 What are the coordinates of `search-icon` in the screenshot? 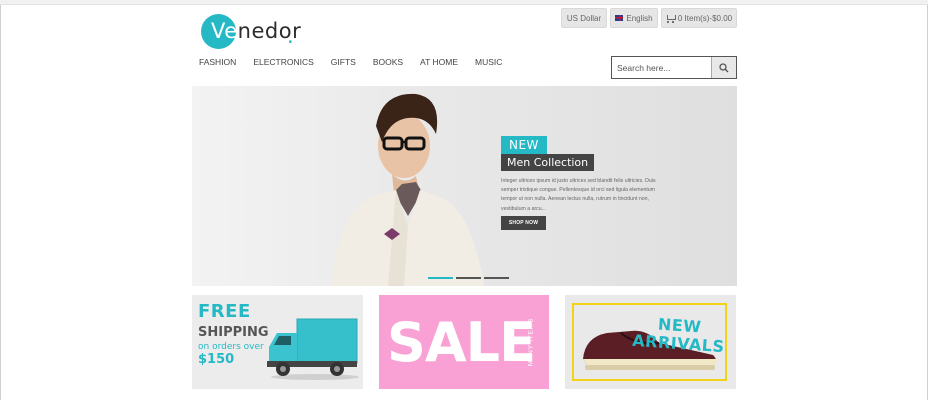 It's located at (724, 67).